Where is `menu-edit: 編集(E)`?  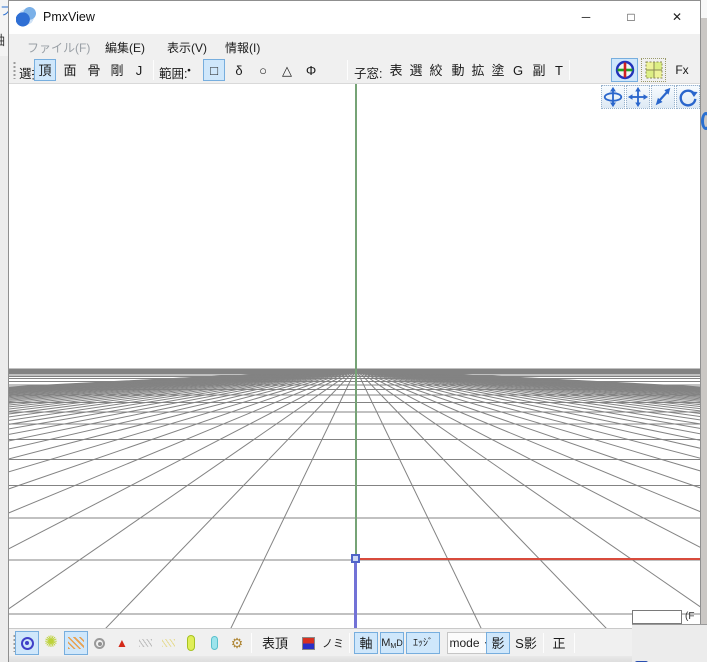
menu-edit: 編集(E) is located at coordinates (125, 47).